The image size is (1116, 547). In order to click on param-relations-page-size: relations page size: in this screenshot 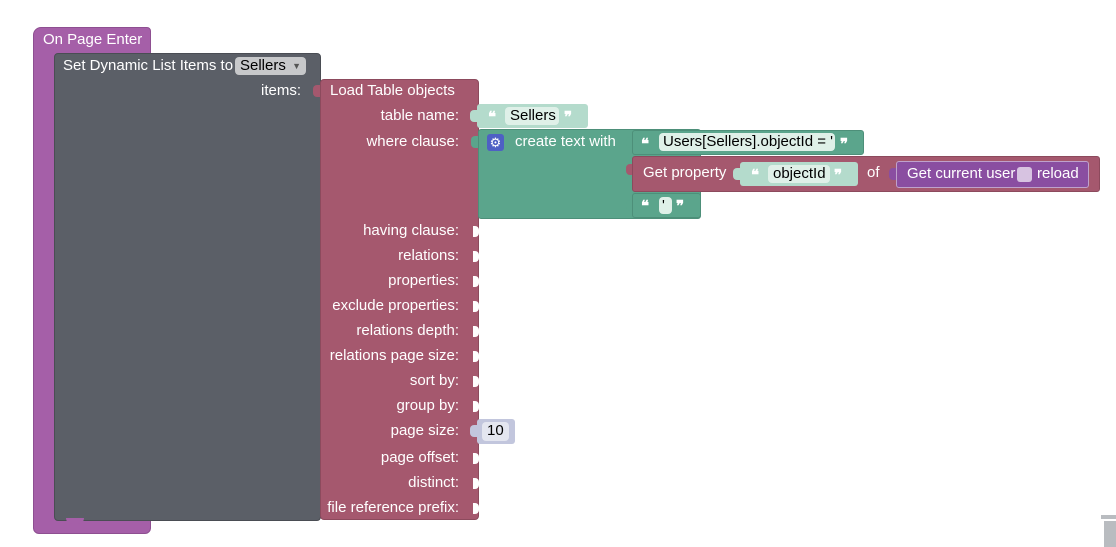, I will do `click(394, 355)`.